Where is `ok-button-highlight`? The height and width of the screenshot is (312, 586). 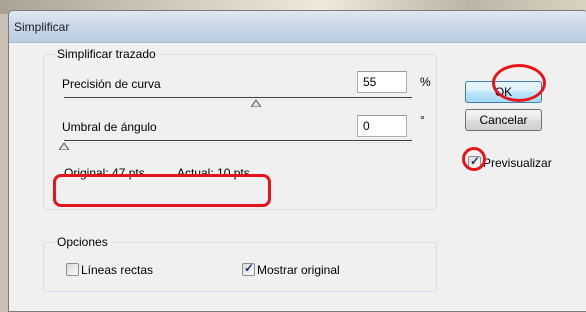
ok-button-highlight is located at coordinates (519, 83).